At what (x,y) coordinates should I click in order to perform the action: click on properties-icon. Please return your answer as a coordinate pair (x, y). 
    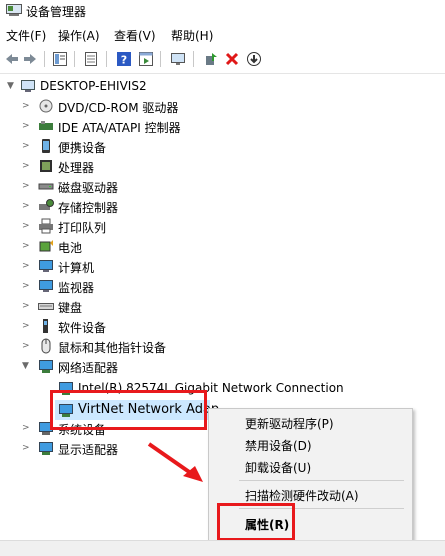
    Looking at the image, I should click on (60, 59).